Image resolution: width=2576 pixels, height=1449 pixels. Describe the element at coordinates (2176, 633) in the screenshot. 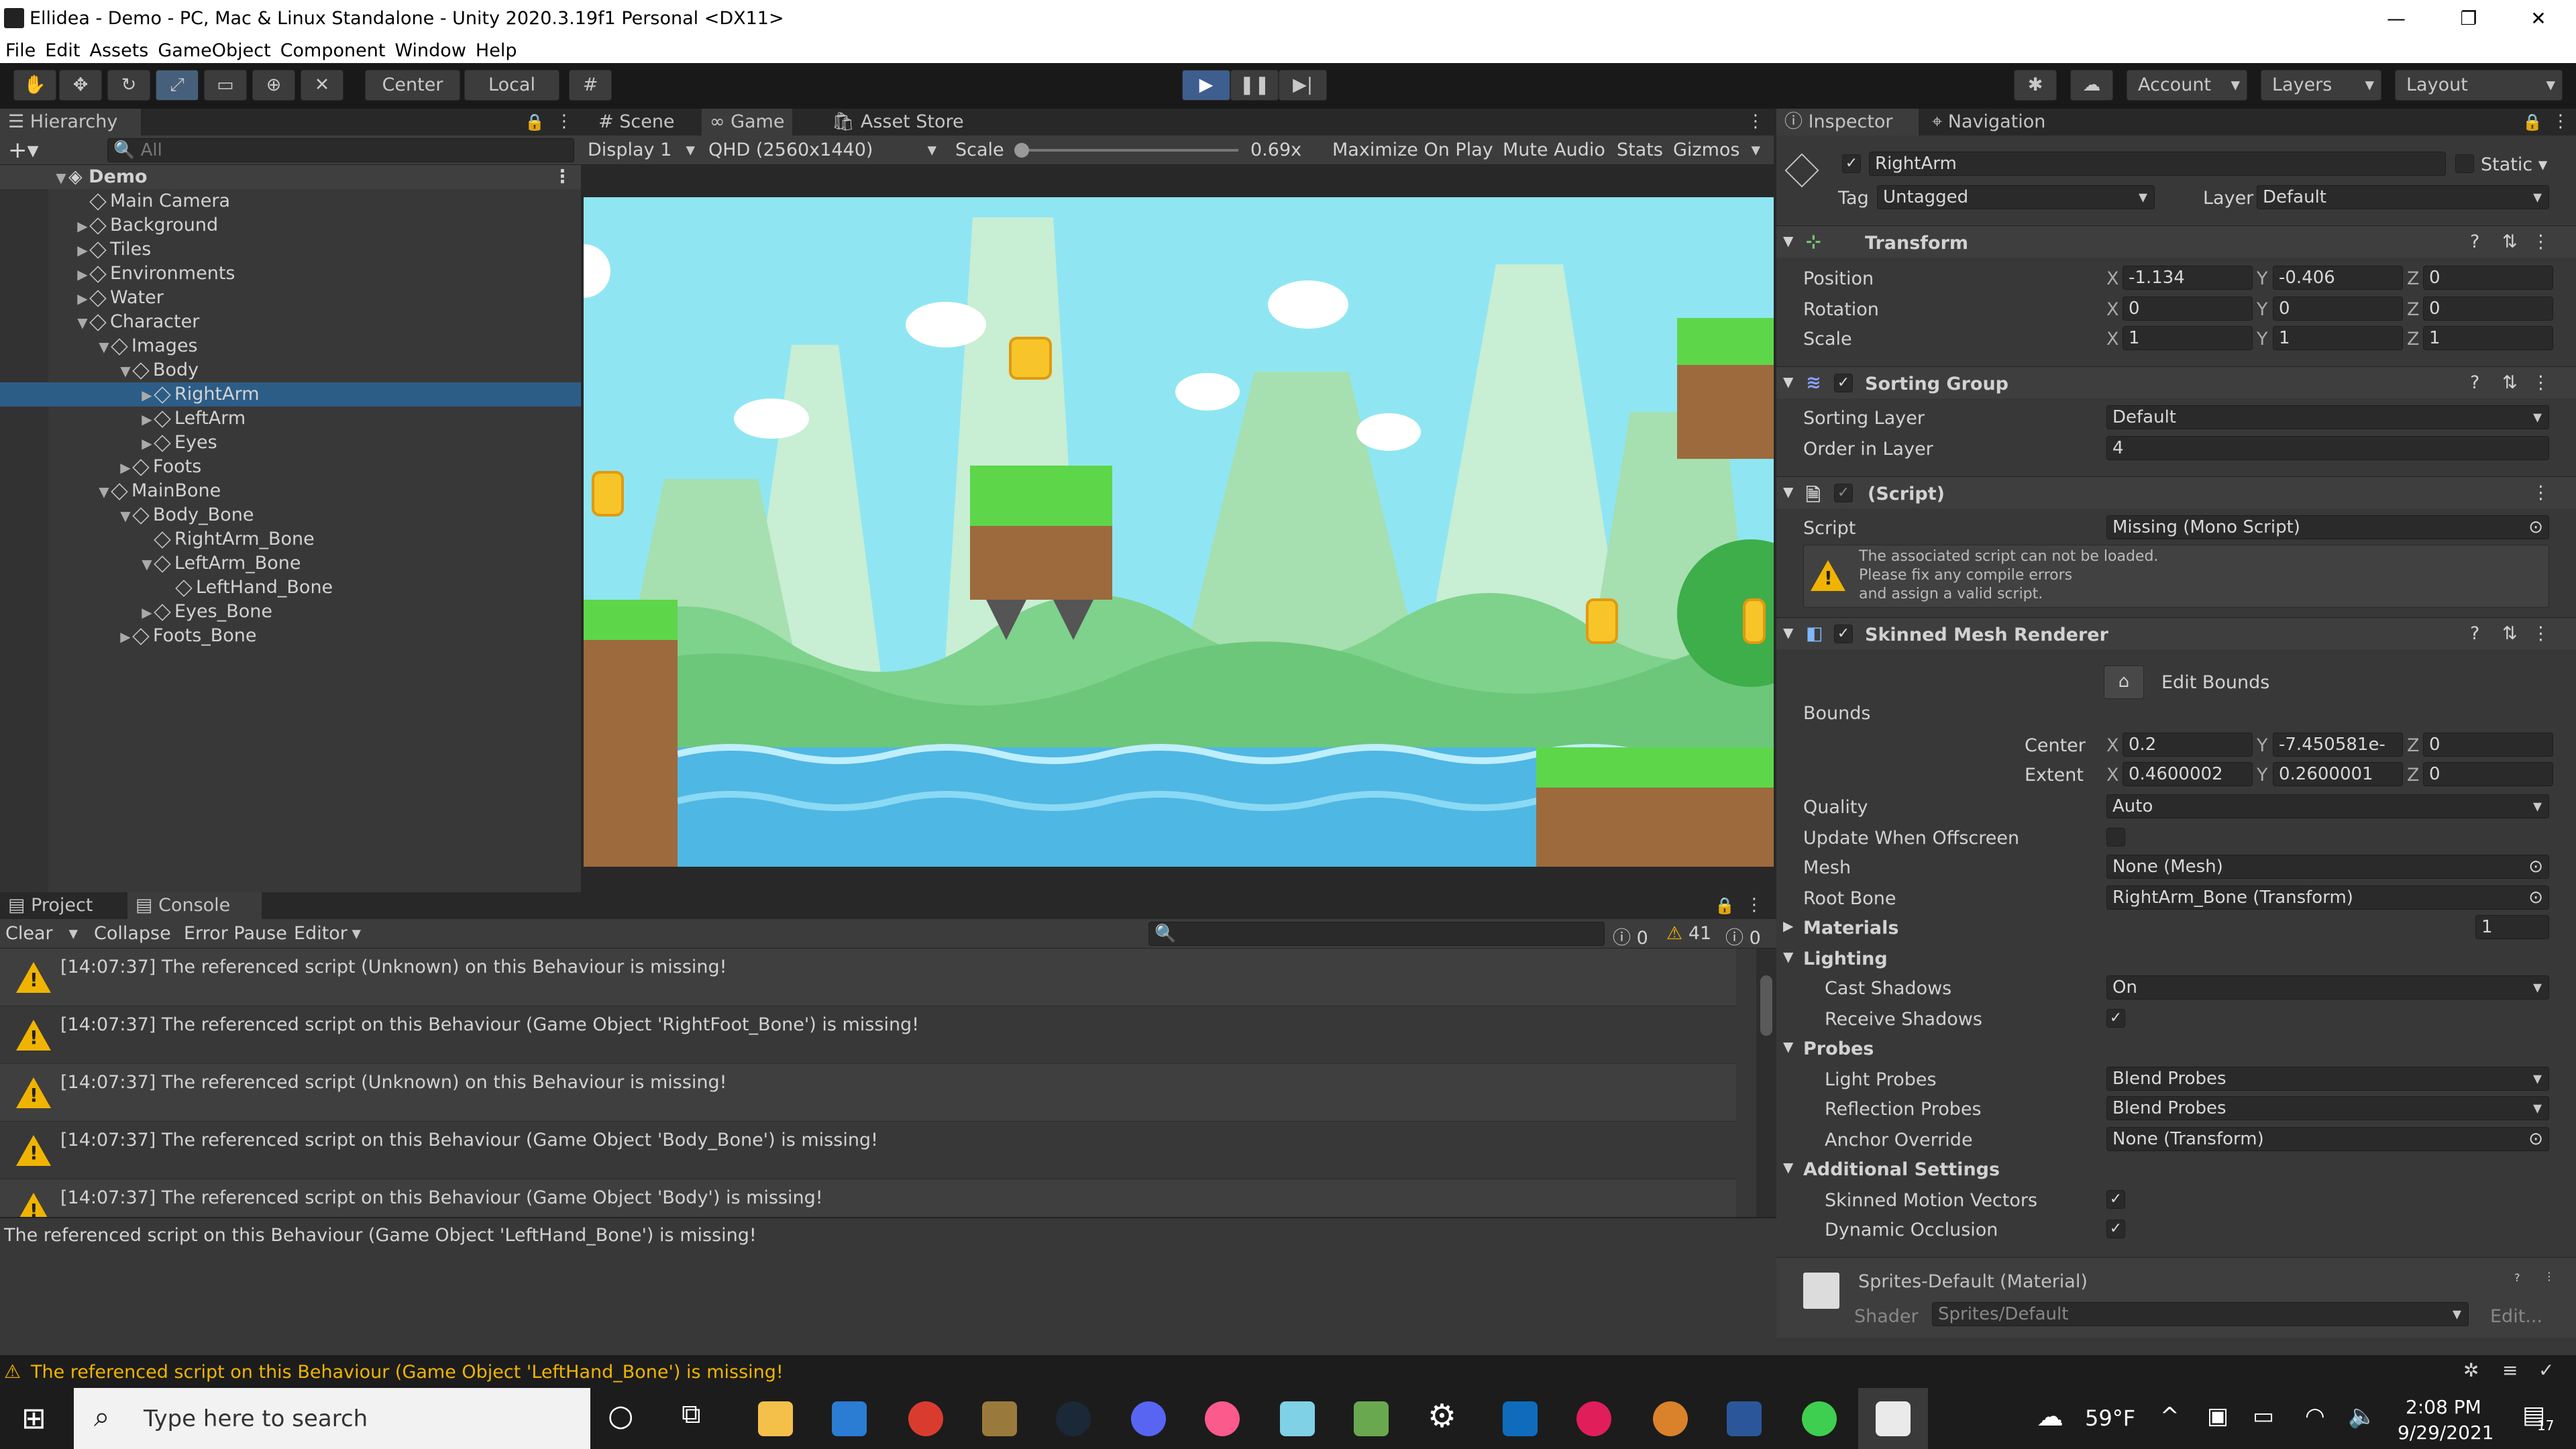

I see `smr-header: ▼ ◧ ✓ Skinned Mesh Renderer ? ⇅ ⋮` at that location.